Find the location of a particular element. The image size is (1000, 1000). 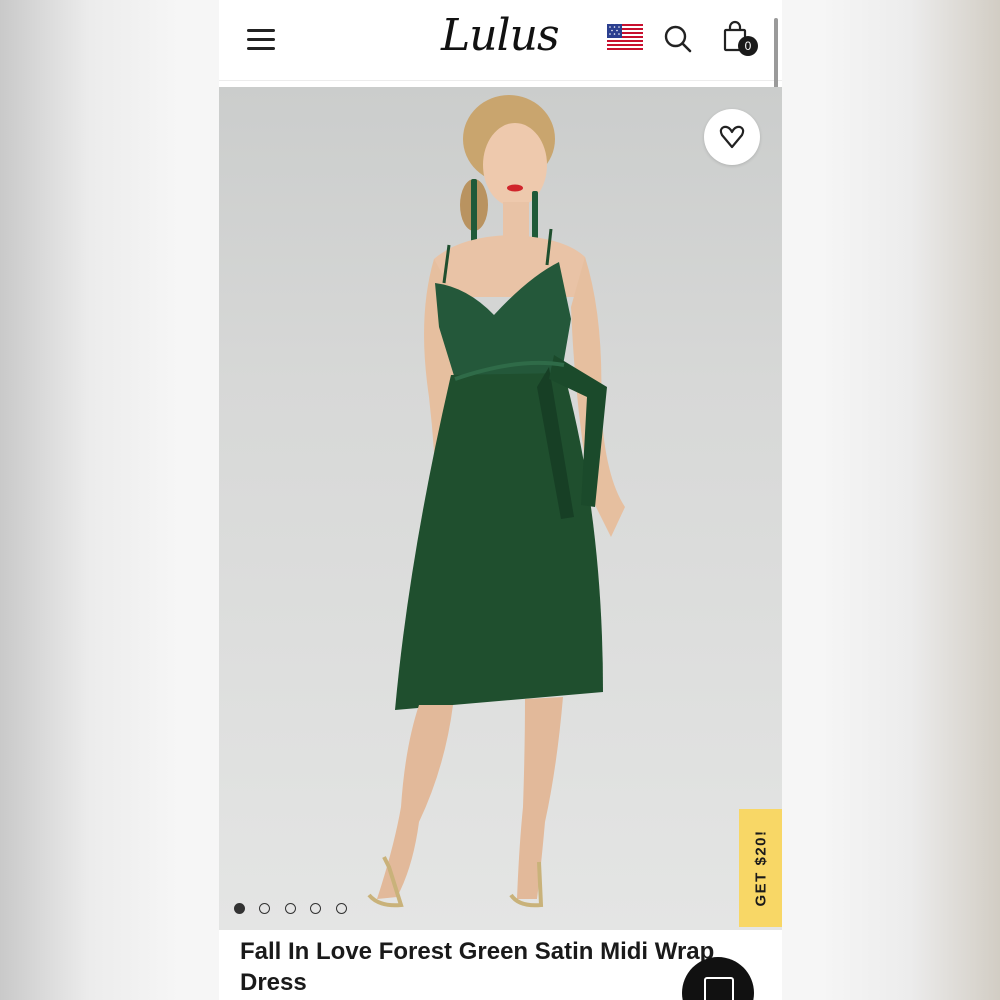

top-navigation-bar: Lulus 0 is located at coordinates (500, 58).